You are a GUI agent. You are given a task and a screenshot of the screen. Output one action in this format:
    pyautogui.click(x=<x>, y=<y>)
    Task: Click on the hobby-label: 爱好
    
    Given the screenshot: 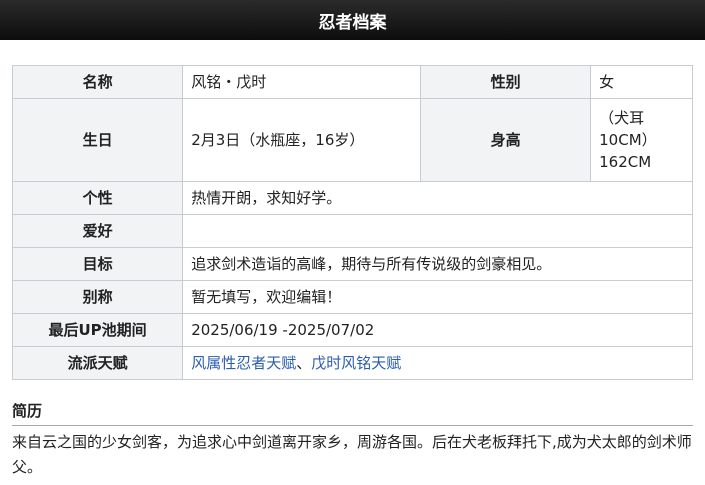 What is the action you would take?
    pyautogui.click(x=97, y=231)
    